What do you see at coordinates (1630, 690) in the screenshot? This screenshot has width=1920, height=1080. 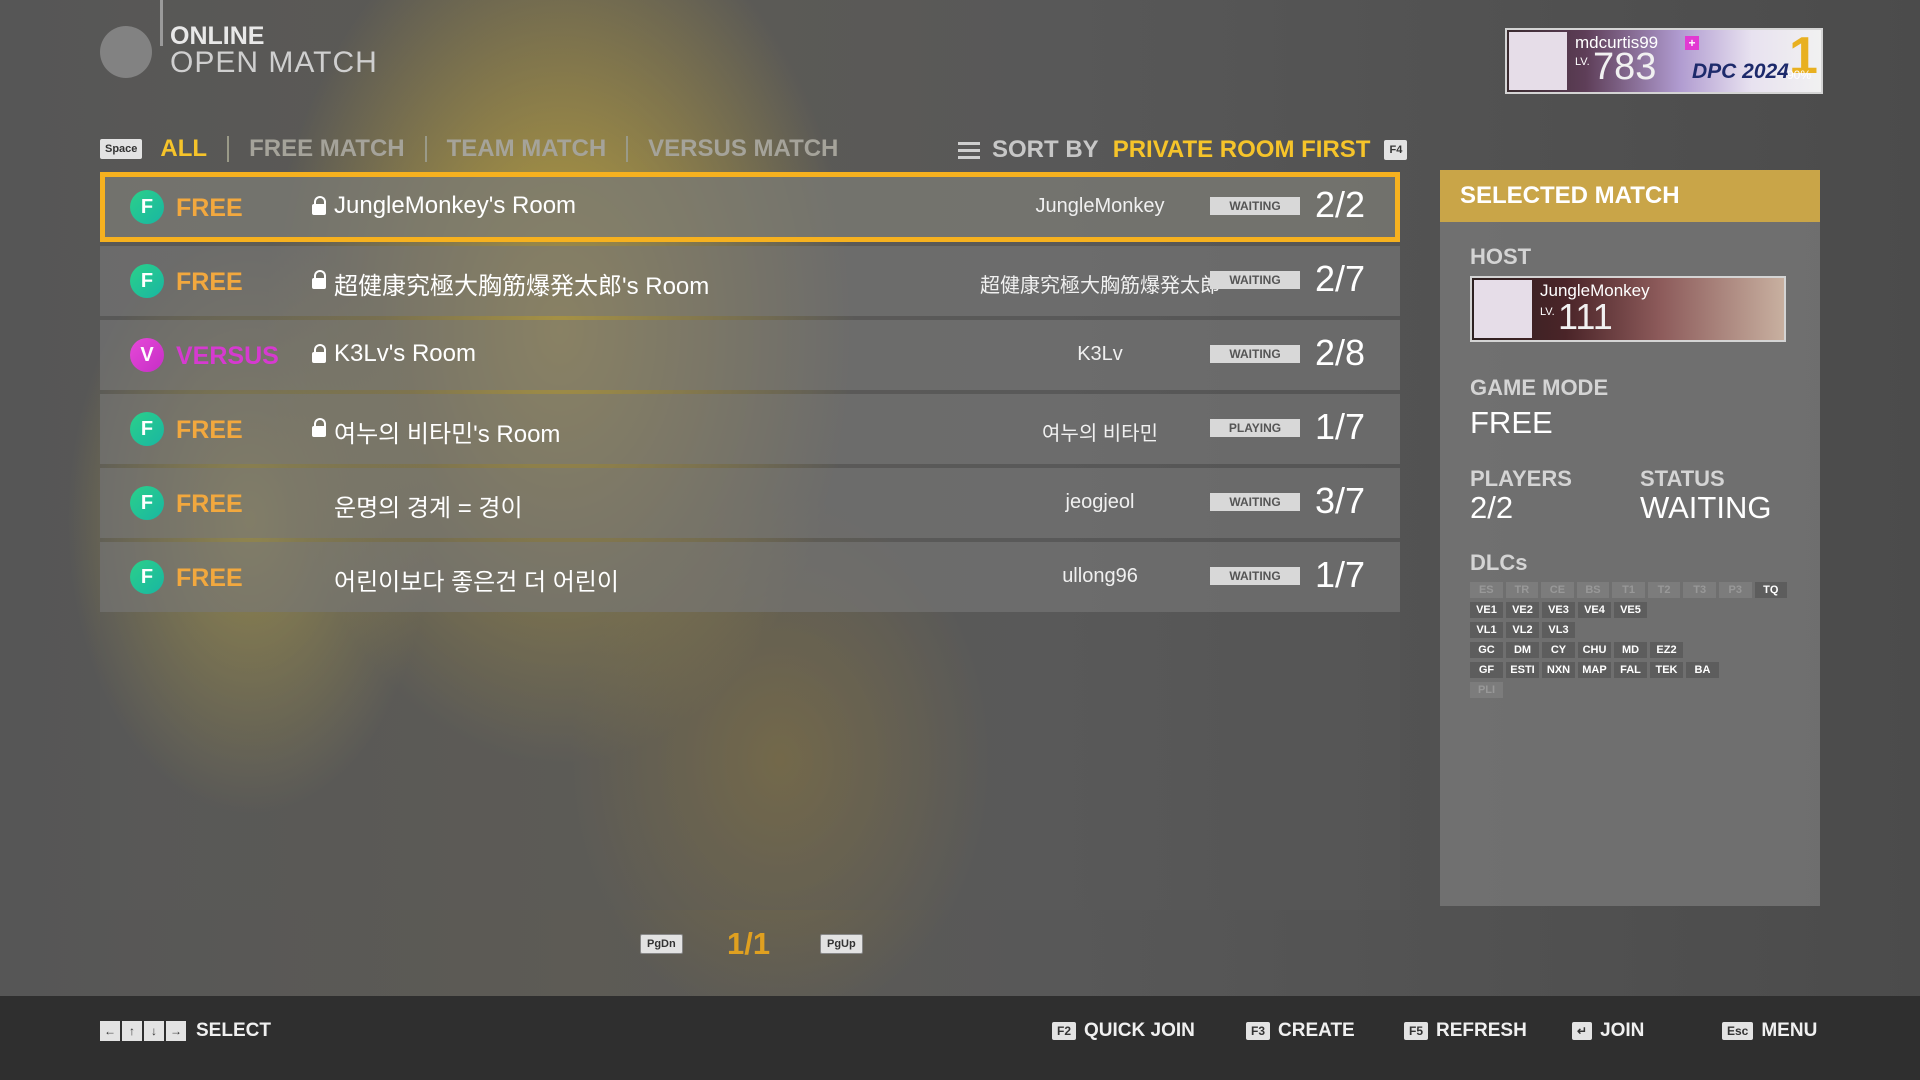 I see `dlc-row: PLI` at bounding box center [1630, 690].